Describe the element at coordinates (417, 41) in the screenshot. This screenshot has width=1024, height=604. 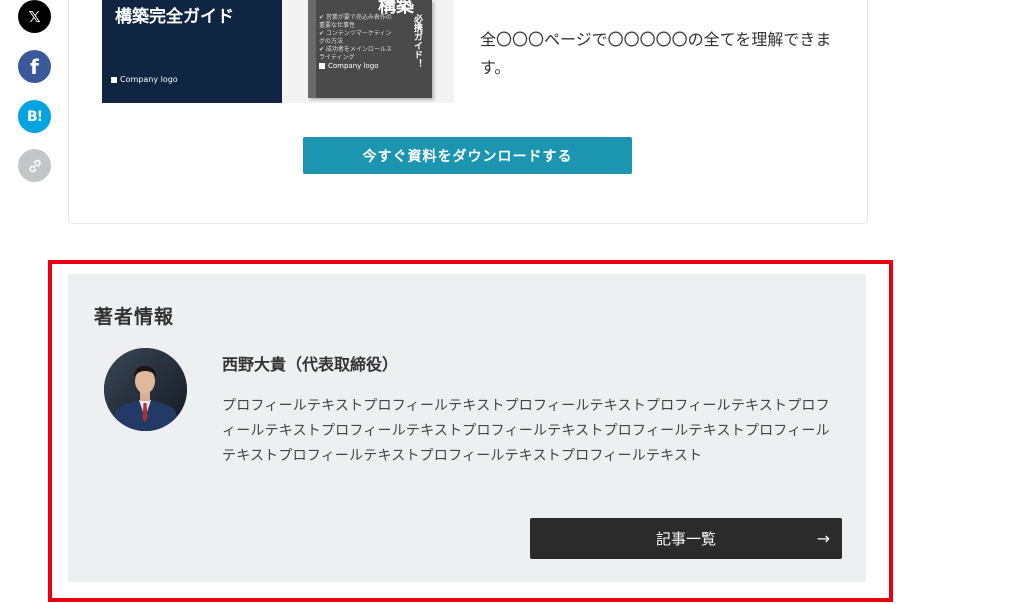
I see `cover2-vertical-text: 必携ガイド！` at that location.